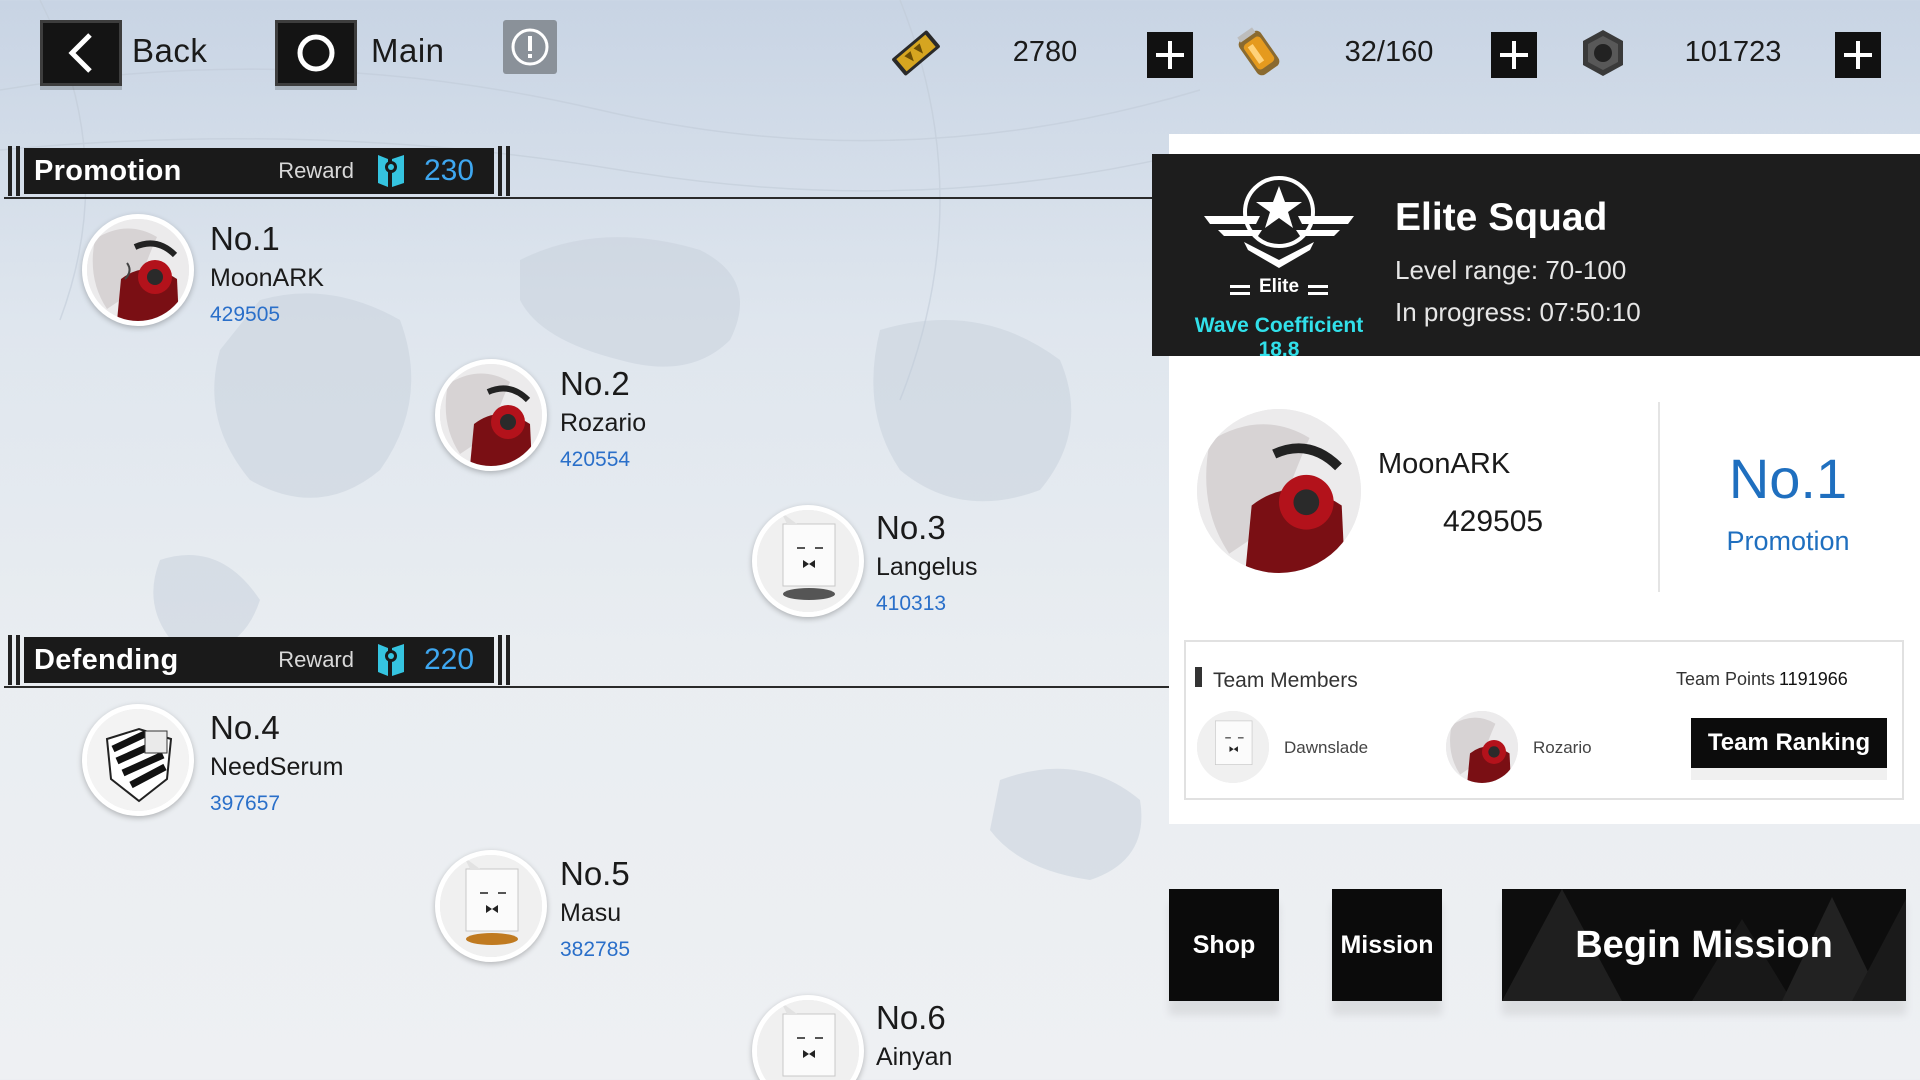  I want to click on player-name: MoonARK, so click(267, 278).